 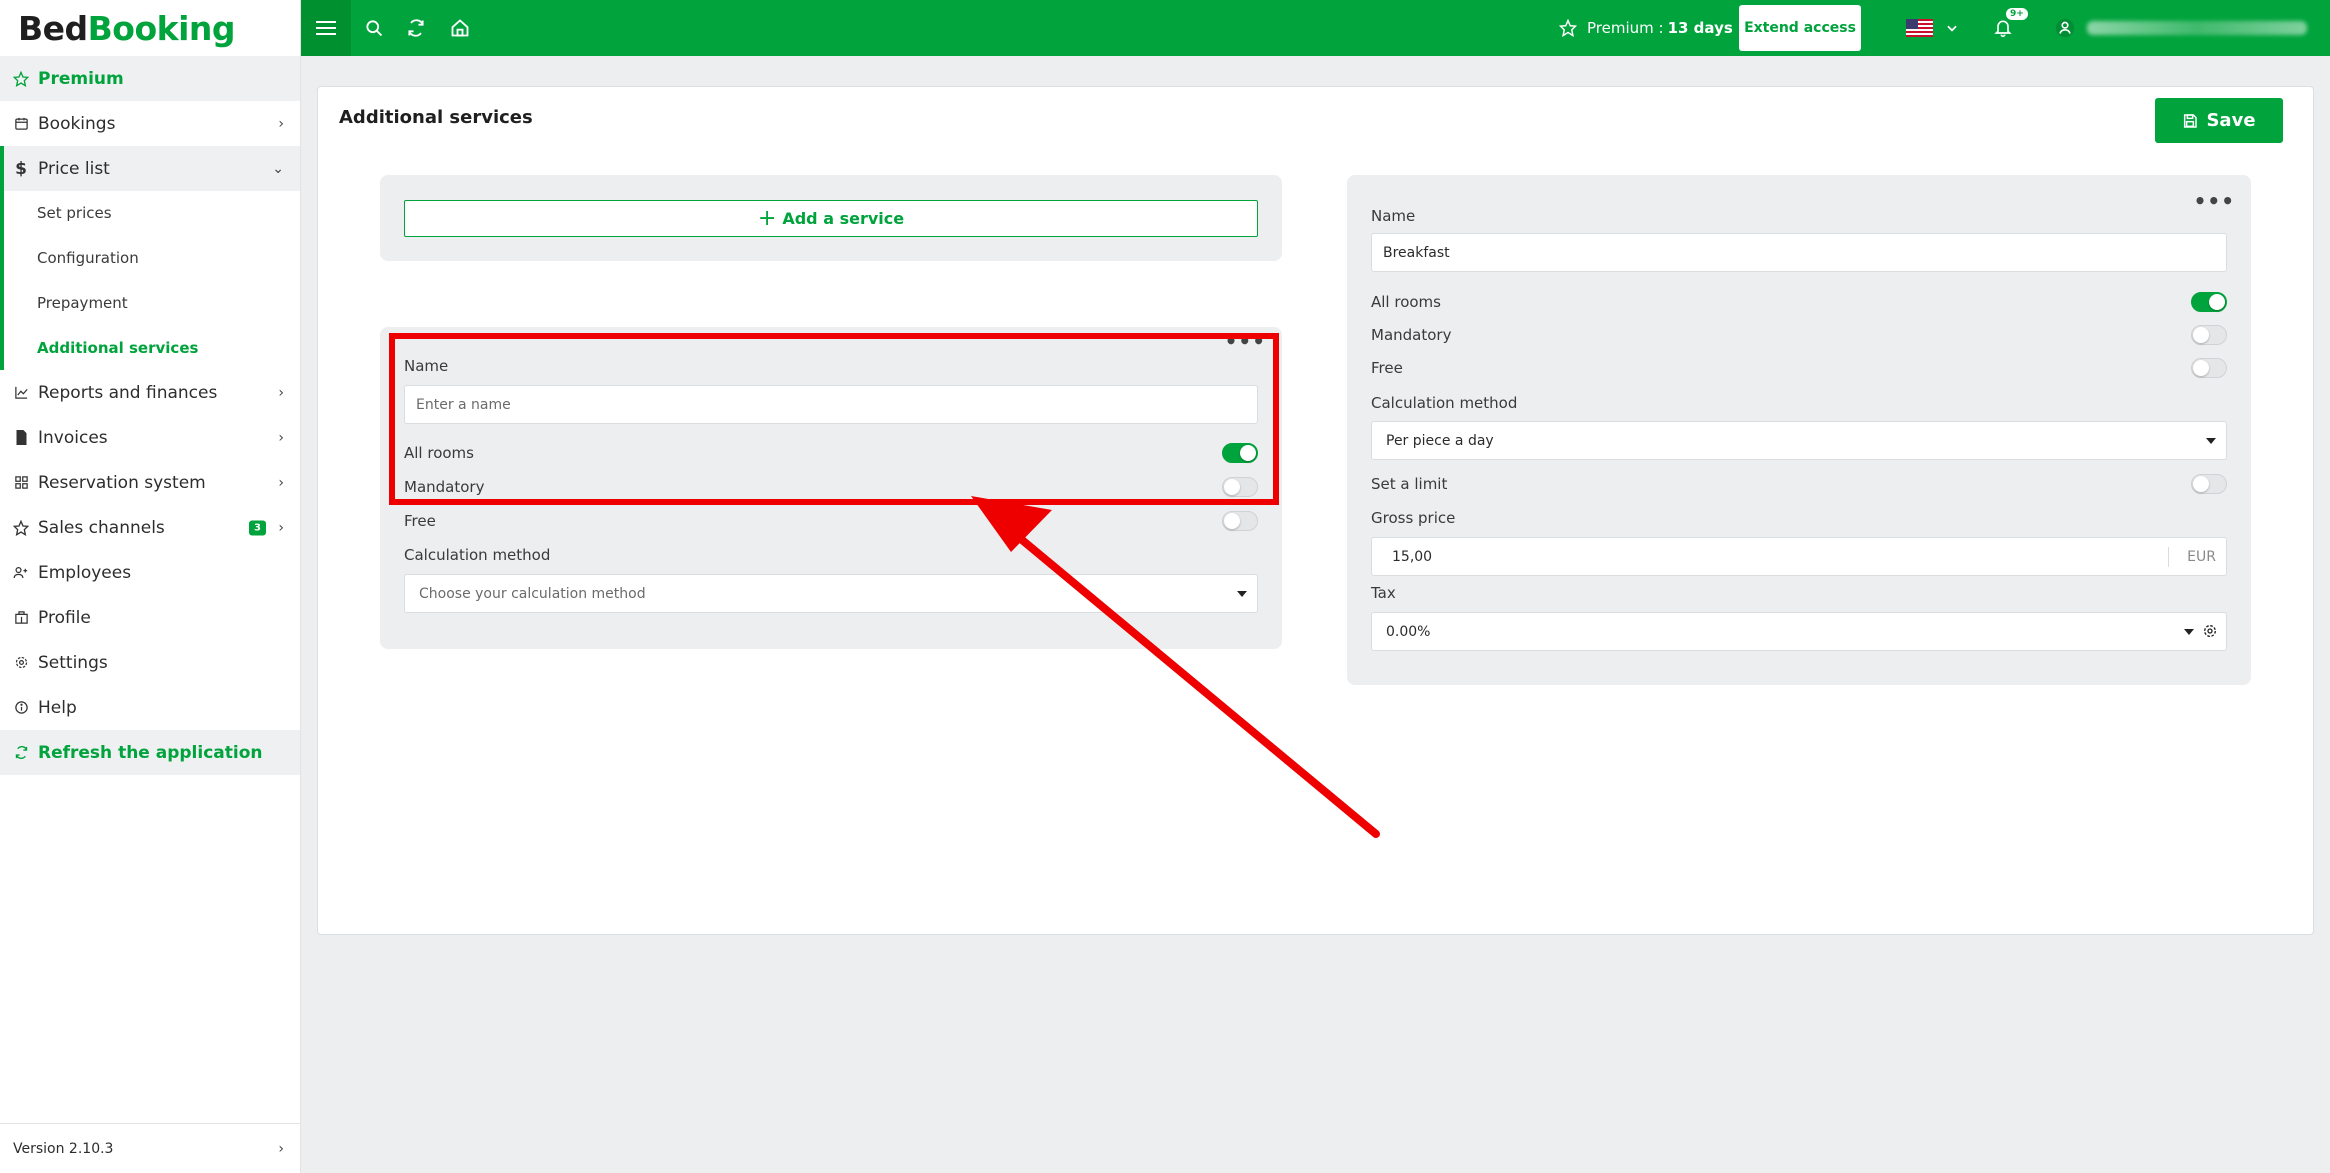 I want to click on extend-access-label: Extend access, so click(x=1800, y=28).